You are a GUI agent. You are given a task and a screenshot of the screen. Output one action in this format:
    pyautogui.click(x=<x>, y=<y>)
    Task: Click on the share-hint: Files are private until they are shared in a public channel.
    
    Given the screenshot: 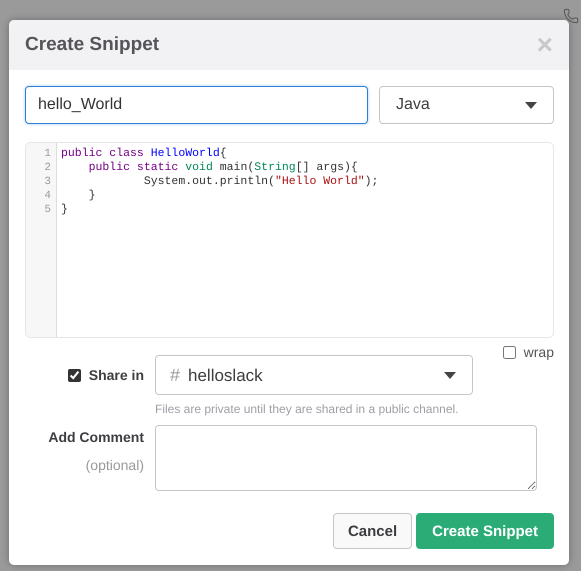 What is the action you would take?
    pyautogui.click(x=307, y=409)
    